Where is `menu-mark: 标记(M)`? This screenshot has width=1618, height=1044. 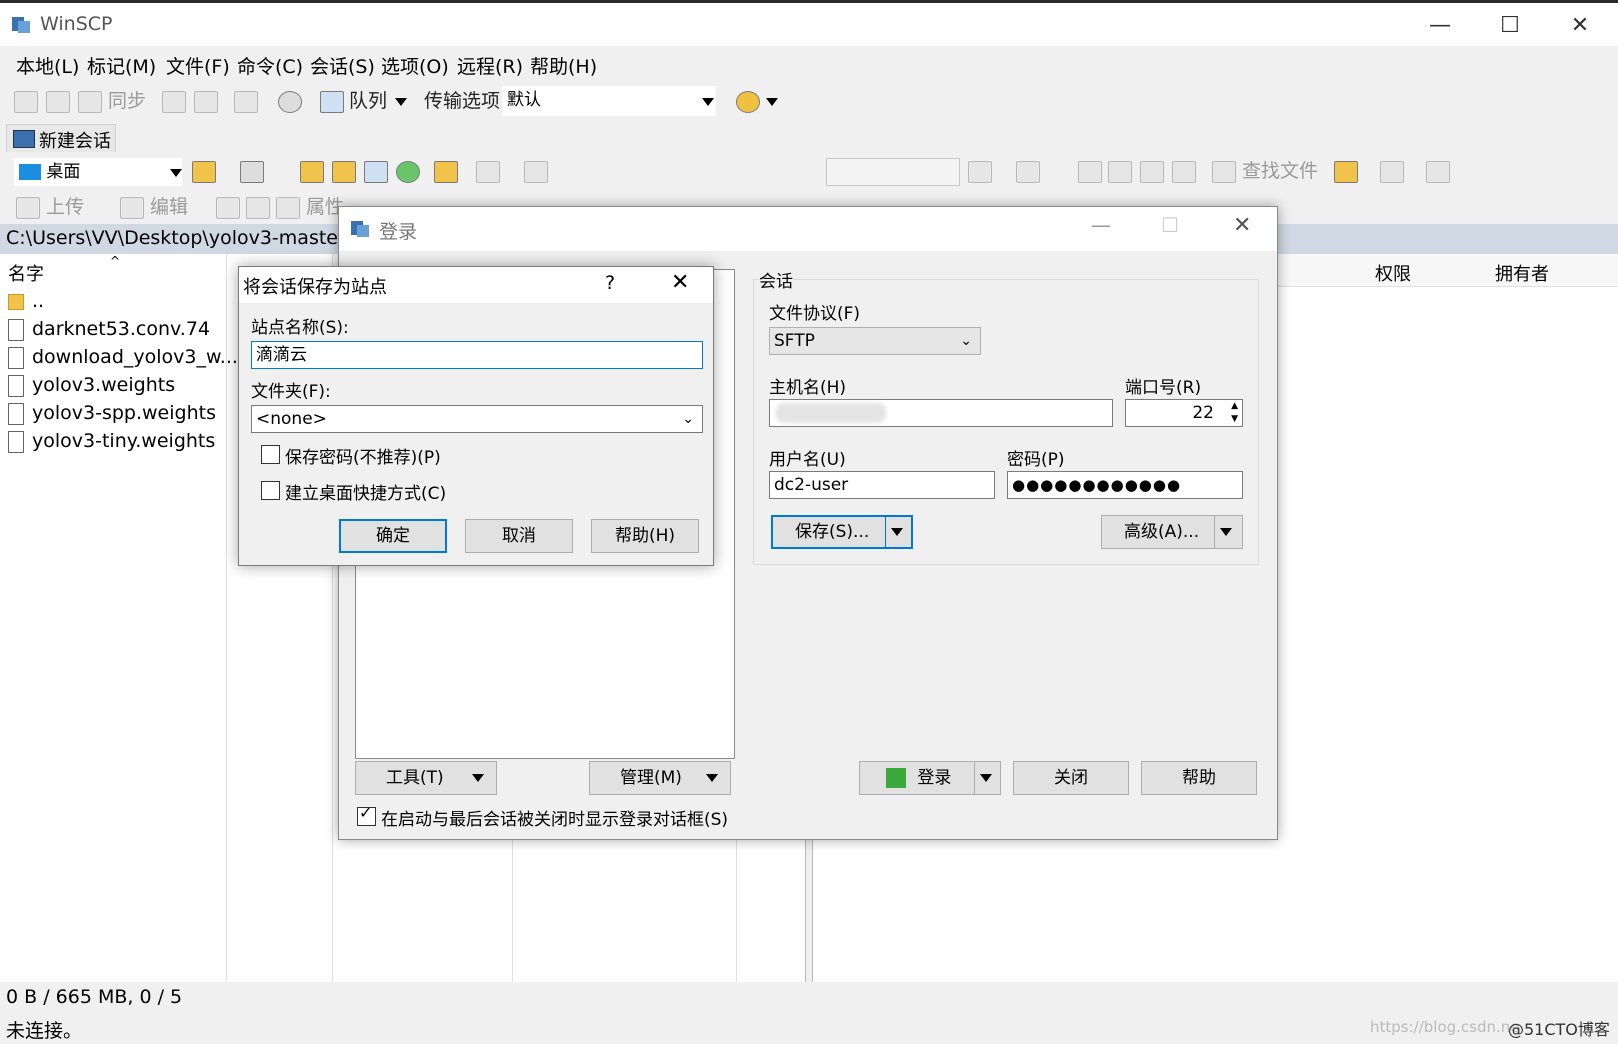 menu-mark: 标记(M) is located at coordinates (121, 65).